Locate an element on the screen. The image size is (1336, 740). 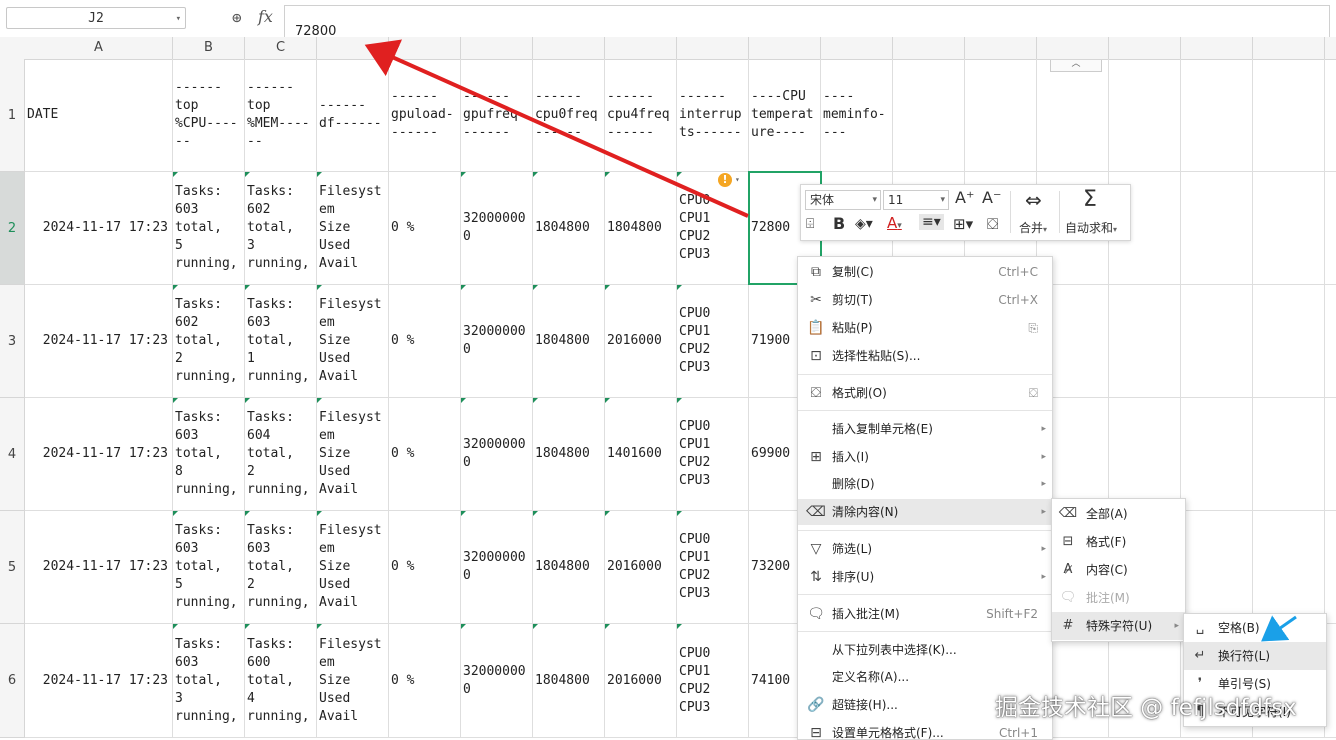
row-header-3: 3 is located at coordinates (12, 341).